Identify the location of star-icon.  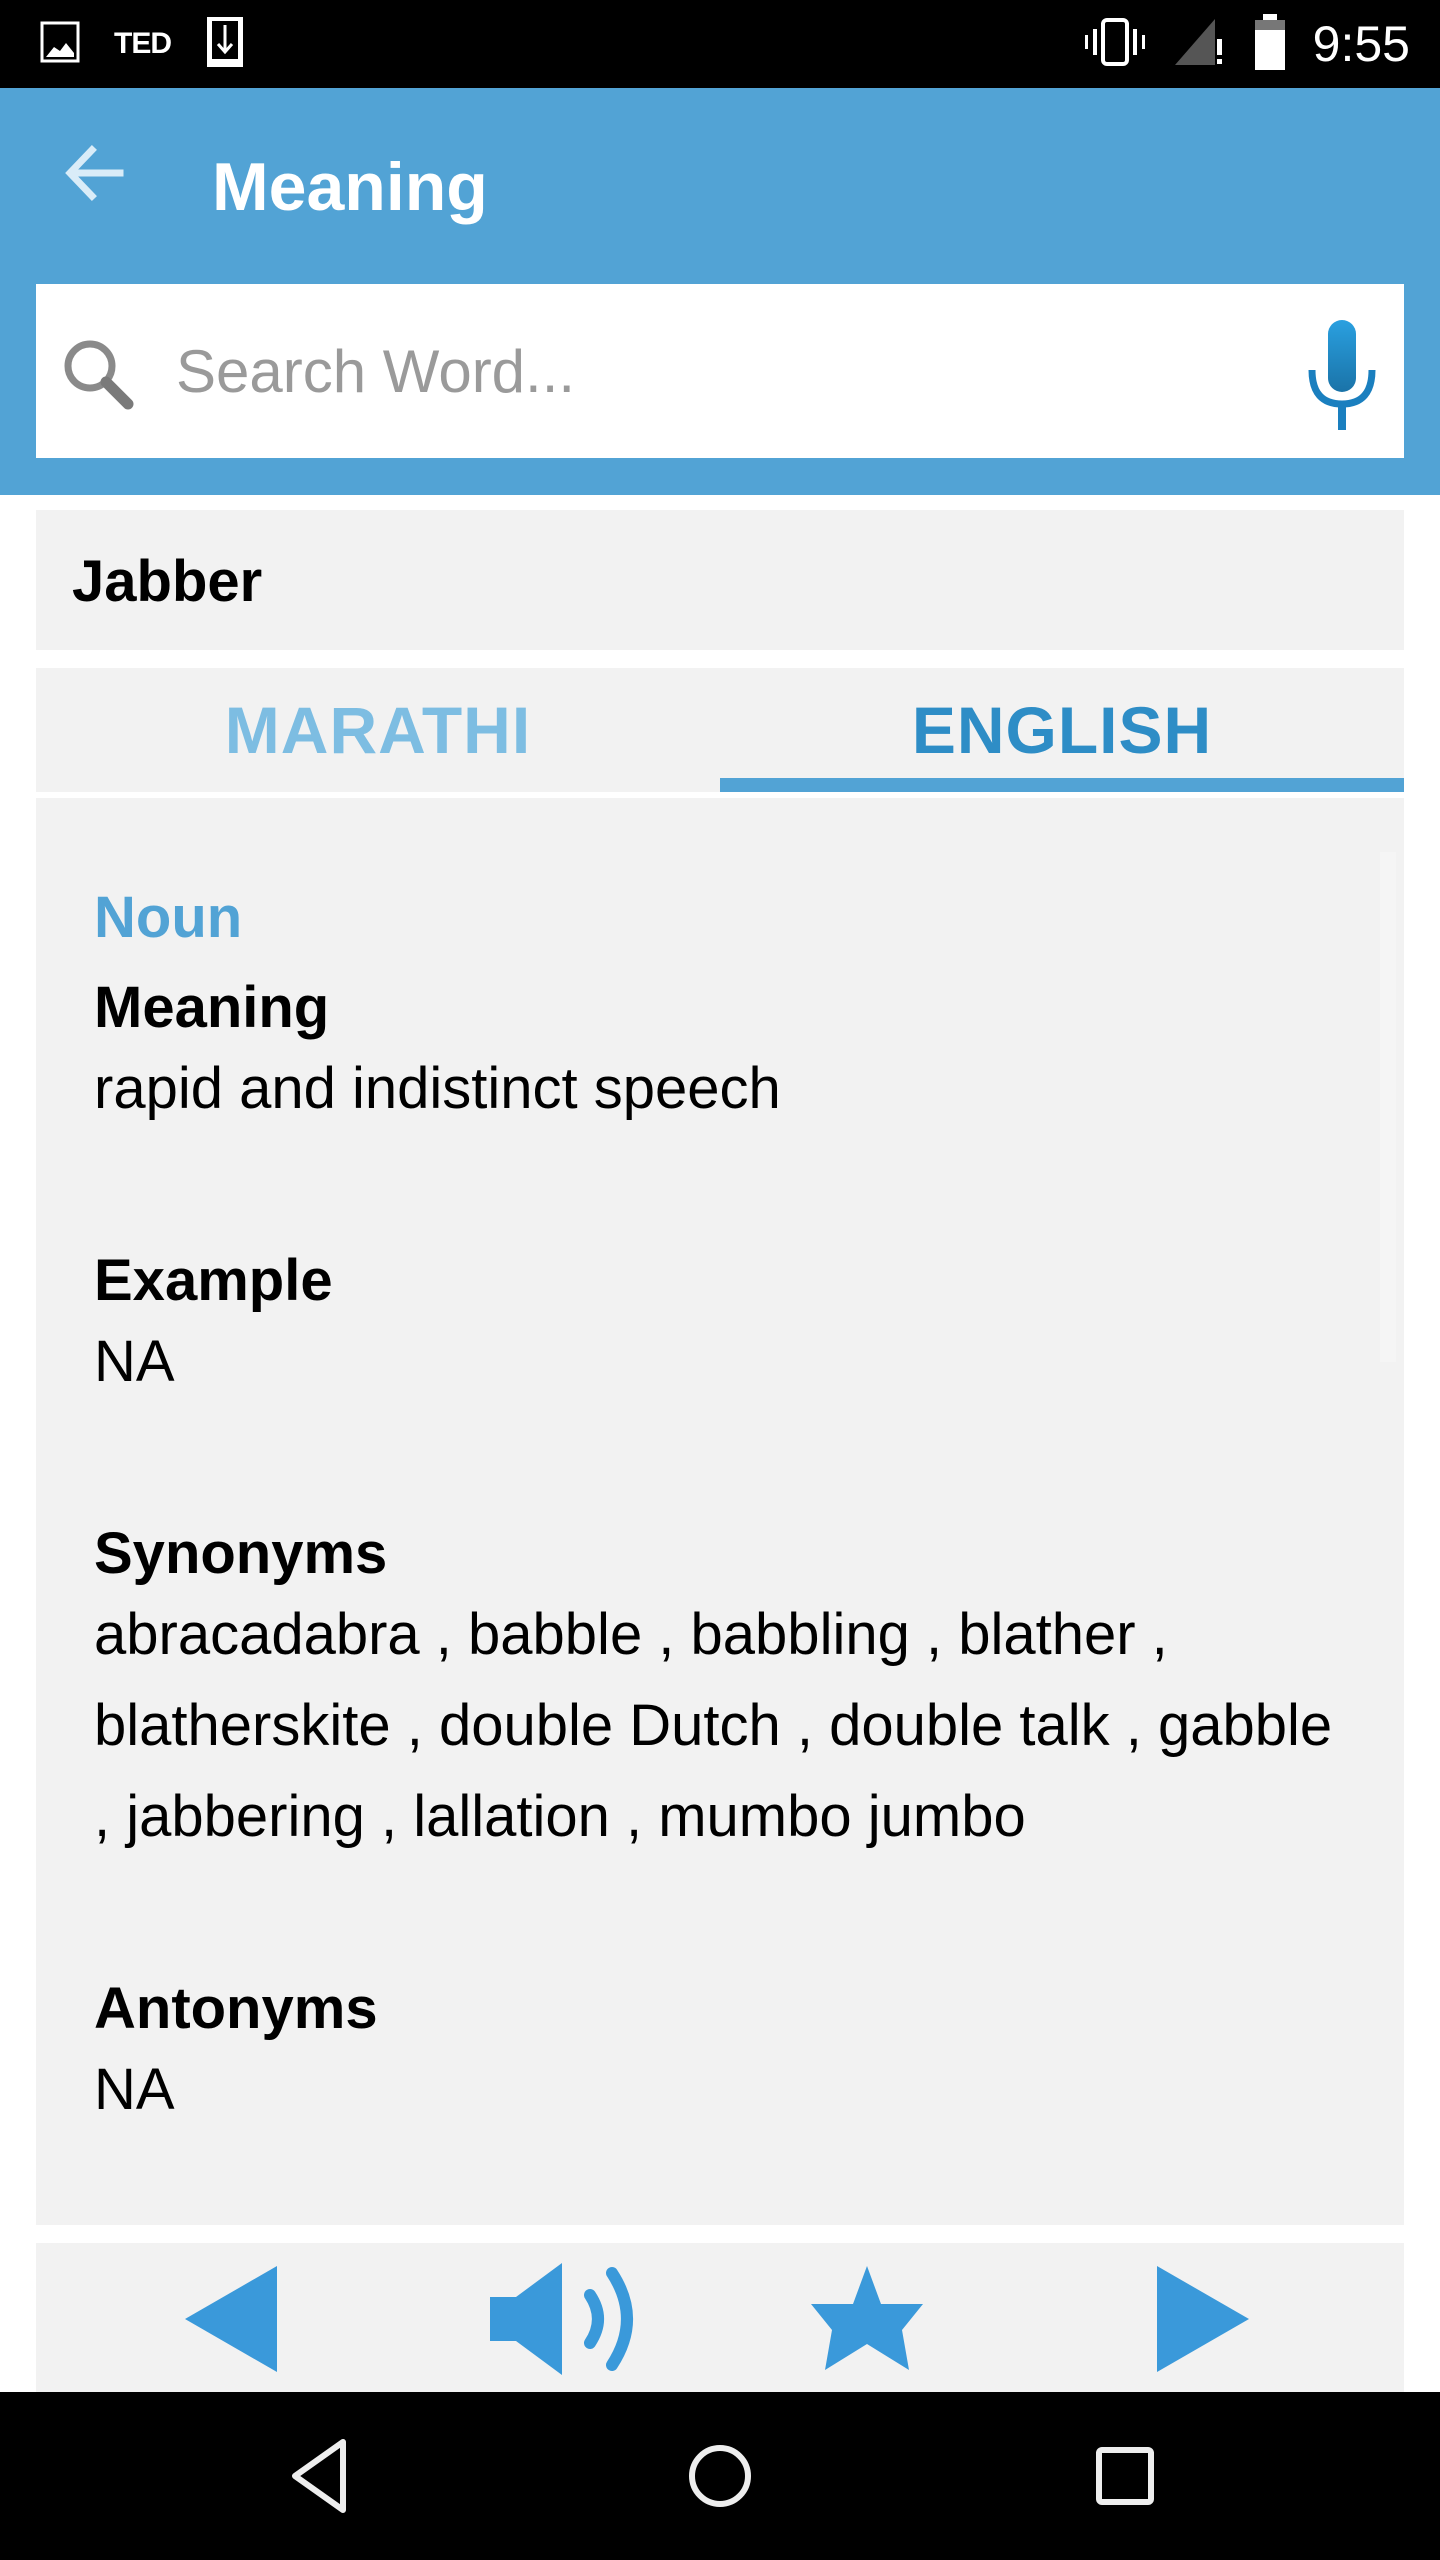
(867, 2318).